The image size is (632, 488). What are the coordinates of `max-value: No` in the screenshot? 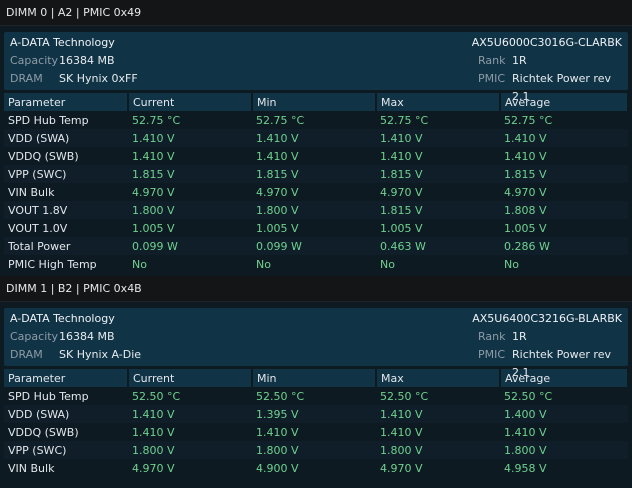 It's located at (387, 264).